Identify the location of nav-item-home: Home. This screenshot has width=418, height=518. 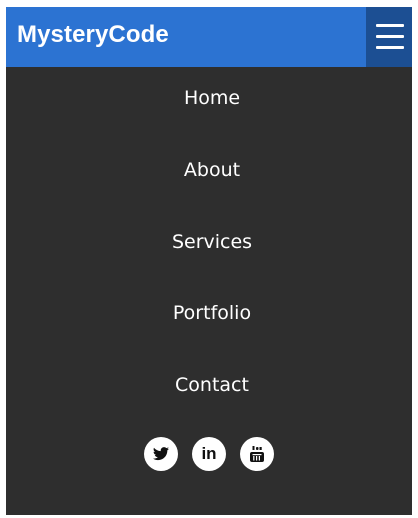
(209, 98).